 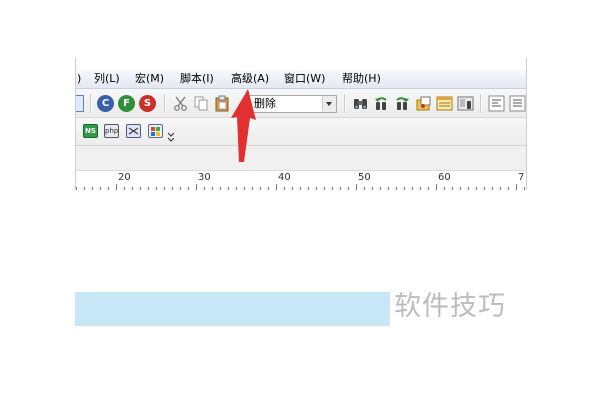 I want to click on paste-icon, so click(x=222, y=103).